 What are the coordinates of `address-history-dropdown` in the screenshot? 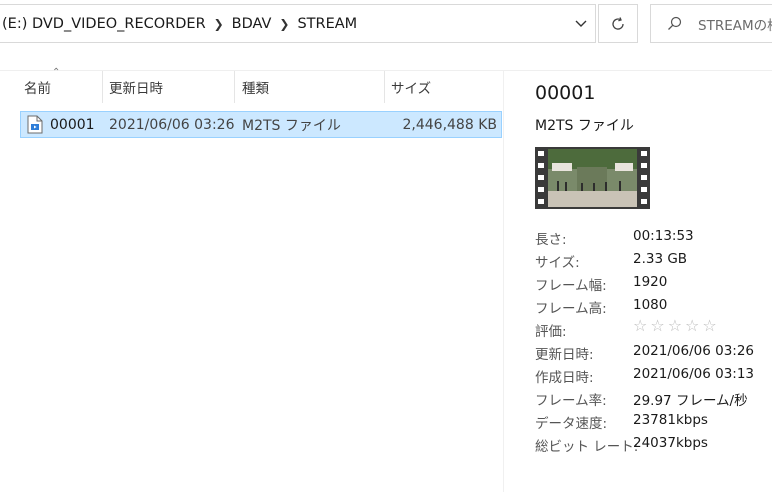 It's located at (581, 23).